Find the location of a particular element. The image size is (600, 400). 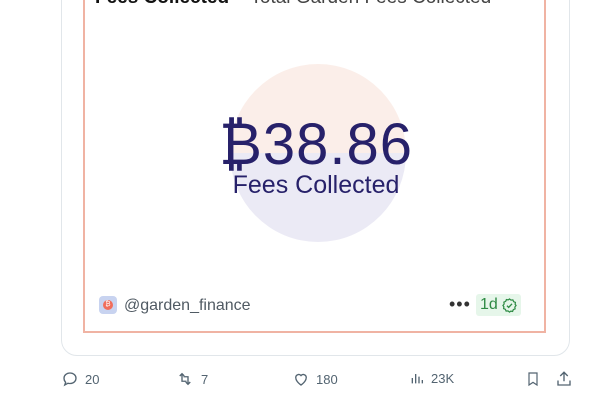

bookmark-button is located at coordinates (533, 379).